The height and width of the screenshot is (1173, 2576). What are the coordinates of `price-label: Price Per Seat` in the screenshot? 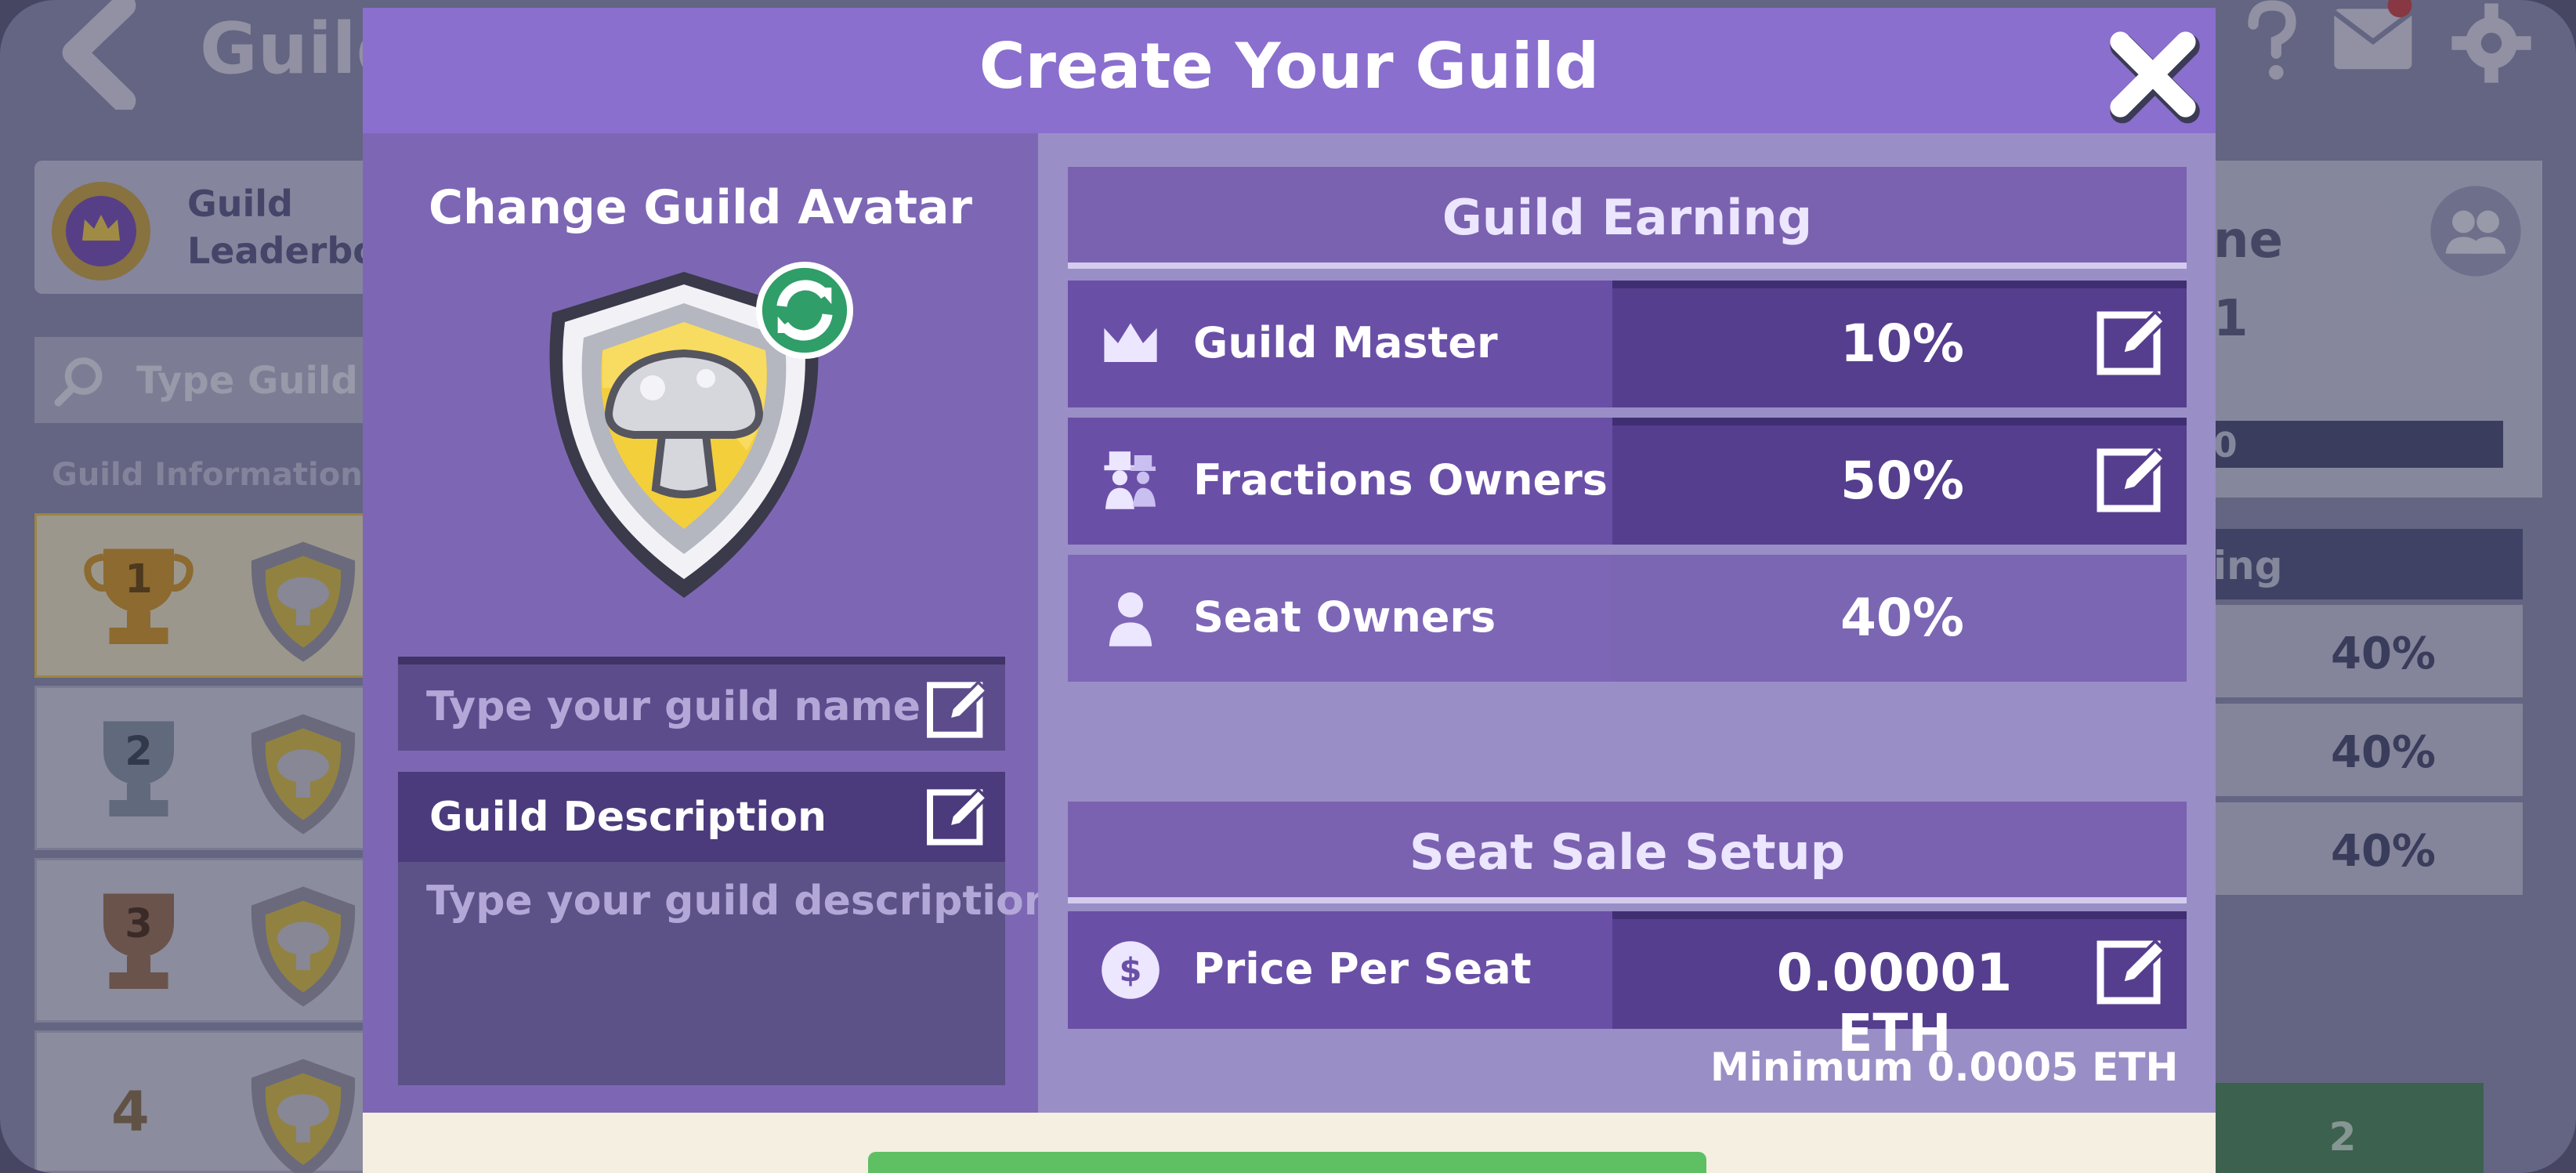 It's located at (1362, 969).